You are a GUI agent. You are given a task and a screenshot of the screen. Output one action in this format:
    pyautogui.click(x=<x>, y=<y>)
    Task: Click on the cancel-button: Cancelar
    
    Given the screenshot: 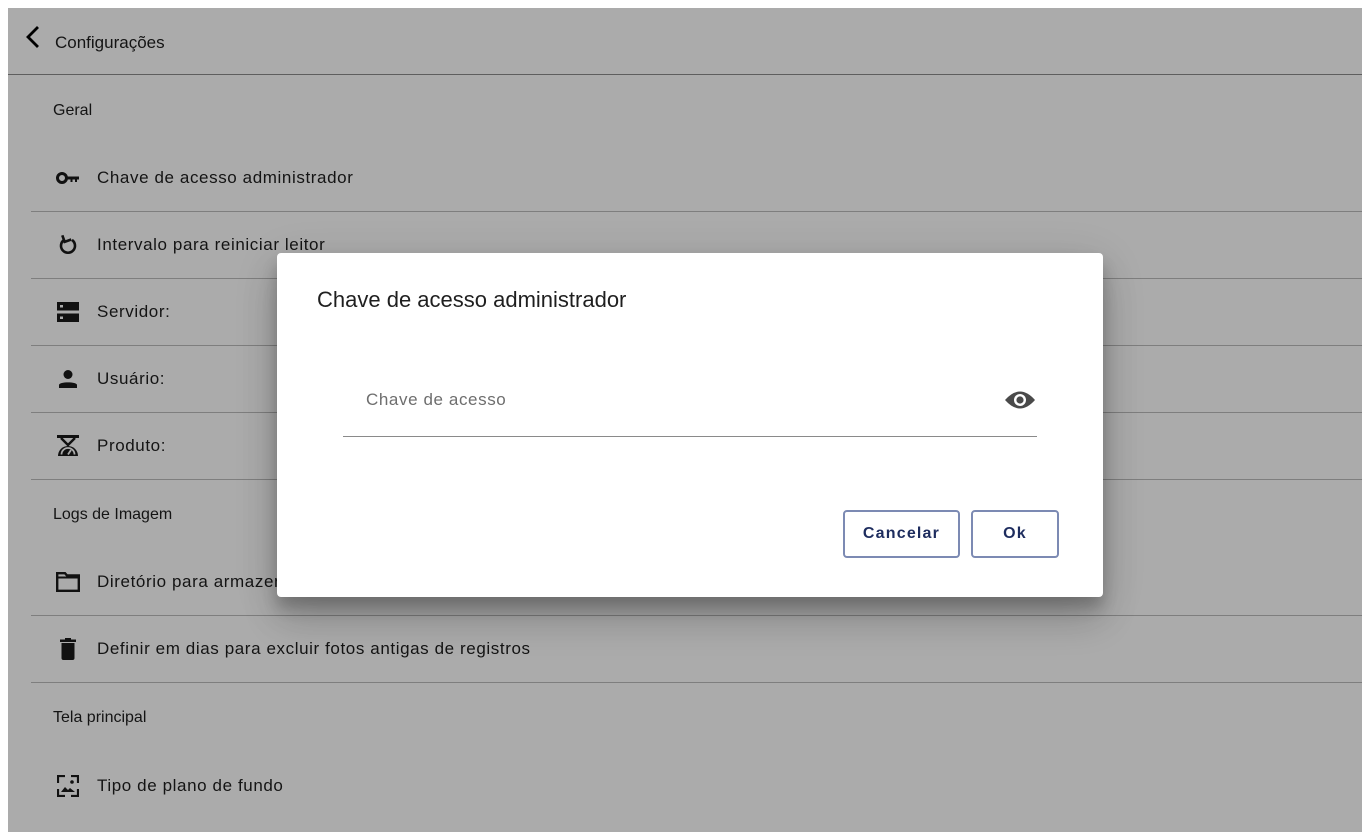 What is the action you would take?
    pyautogui.click(x=901, y=534)
    